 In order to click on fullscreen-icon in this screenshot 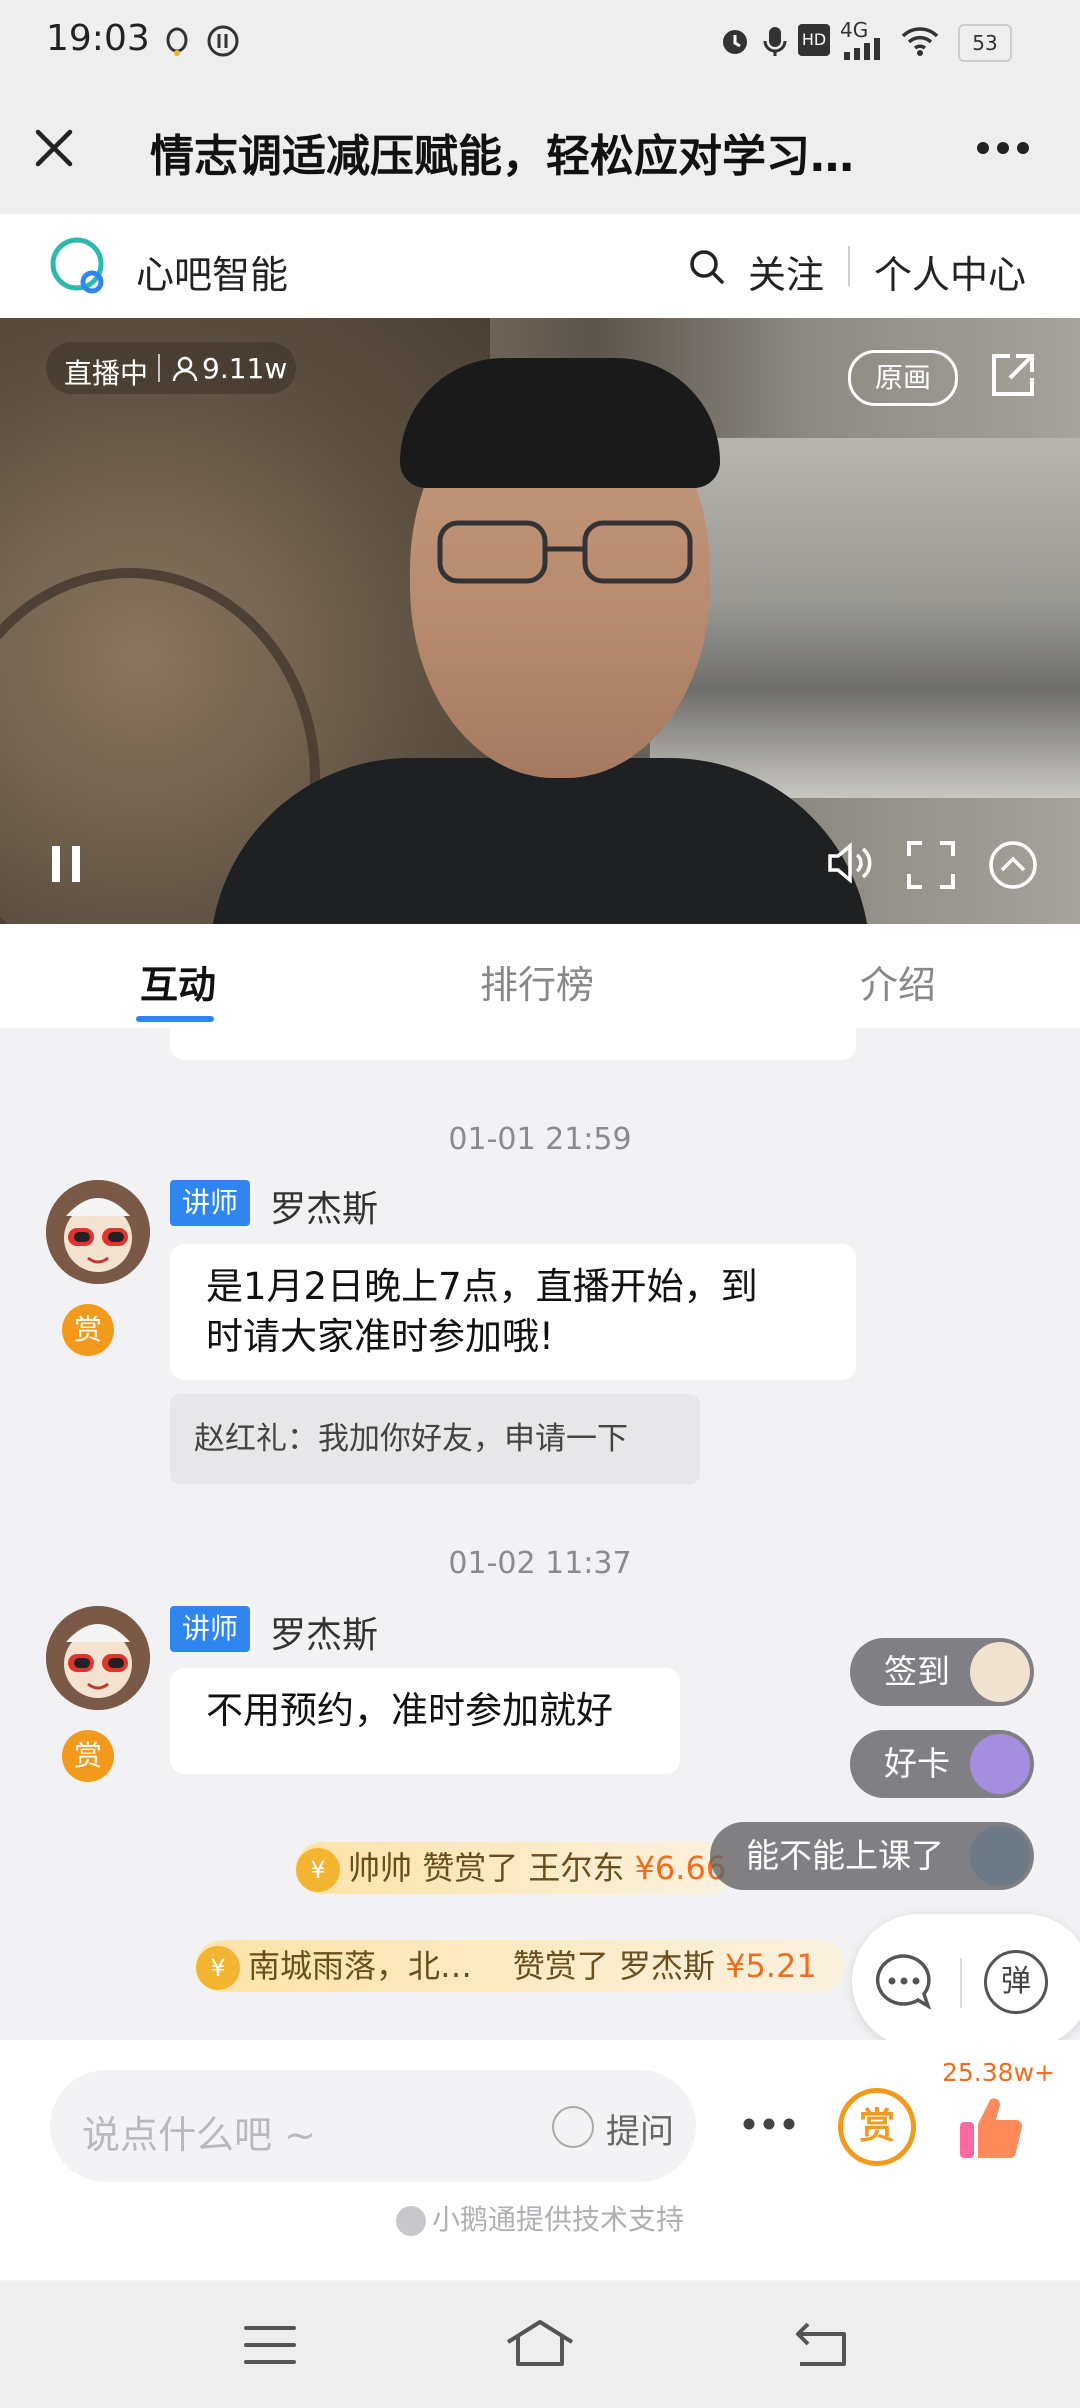, I will do `click(931, 865)`.